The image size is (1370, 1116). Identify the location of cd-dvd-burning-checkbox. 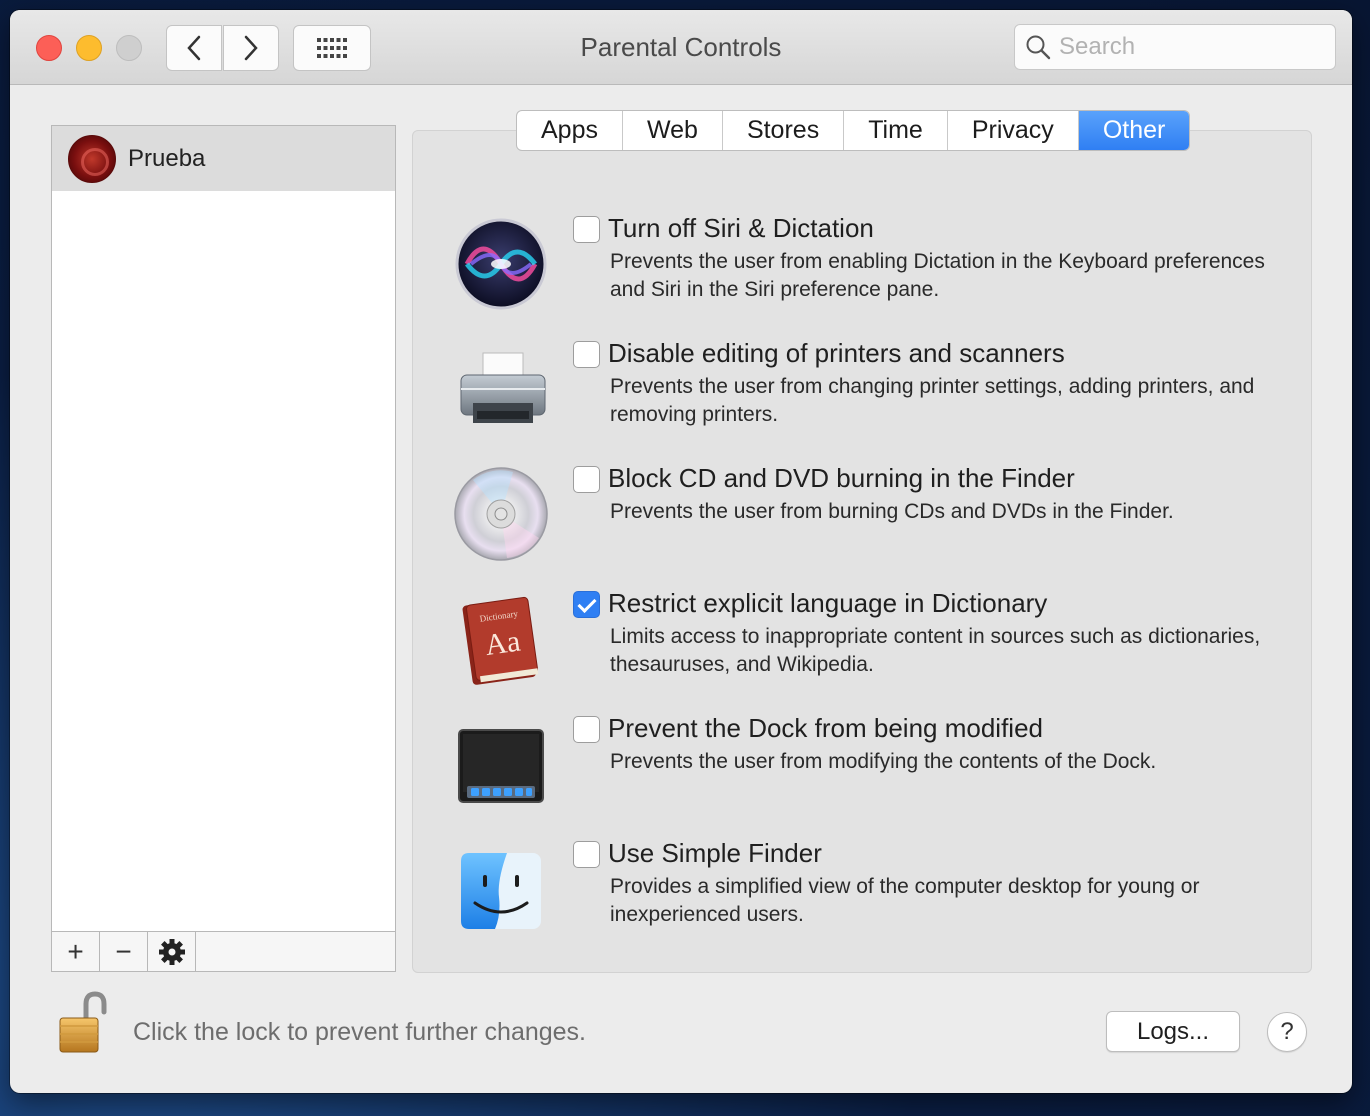
(586, 479).